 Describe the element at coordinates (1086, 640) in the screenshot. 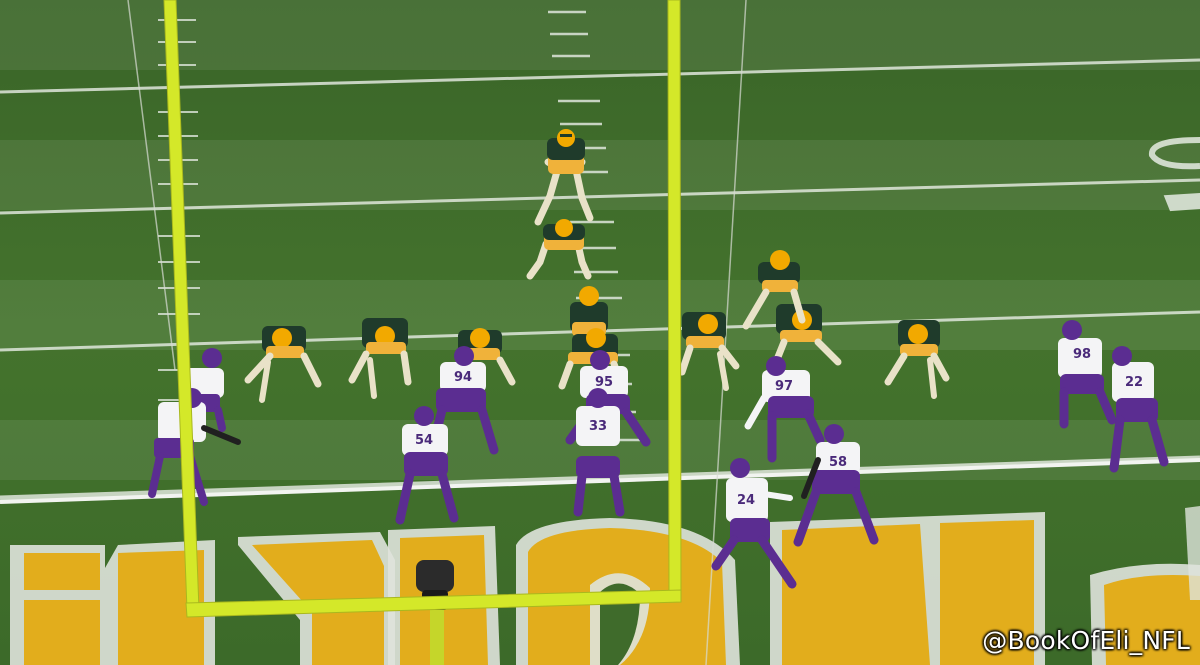

I see `watermark: @BookOfEli_NFL` at that location.